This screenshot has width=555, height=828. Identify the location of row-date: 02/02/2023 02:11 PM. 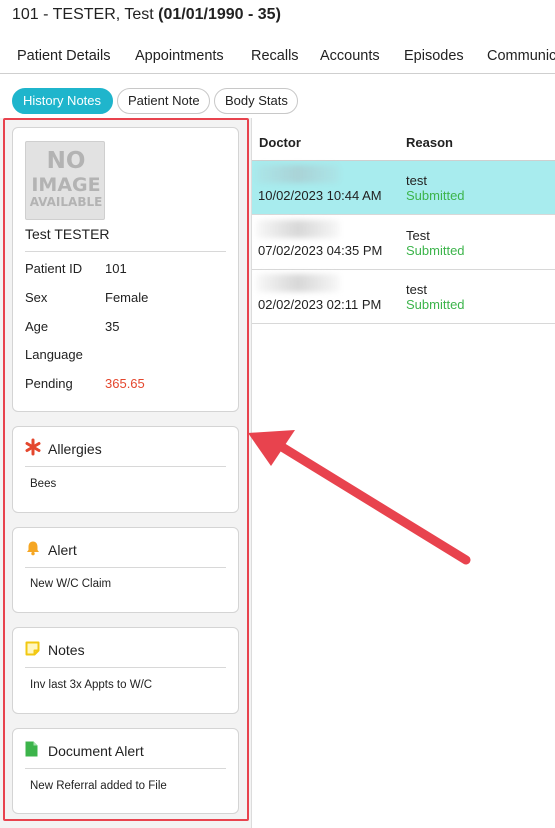
(320, 304).